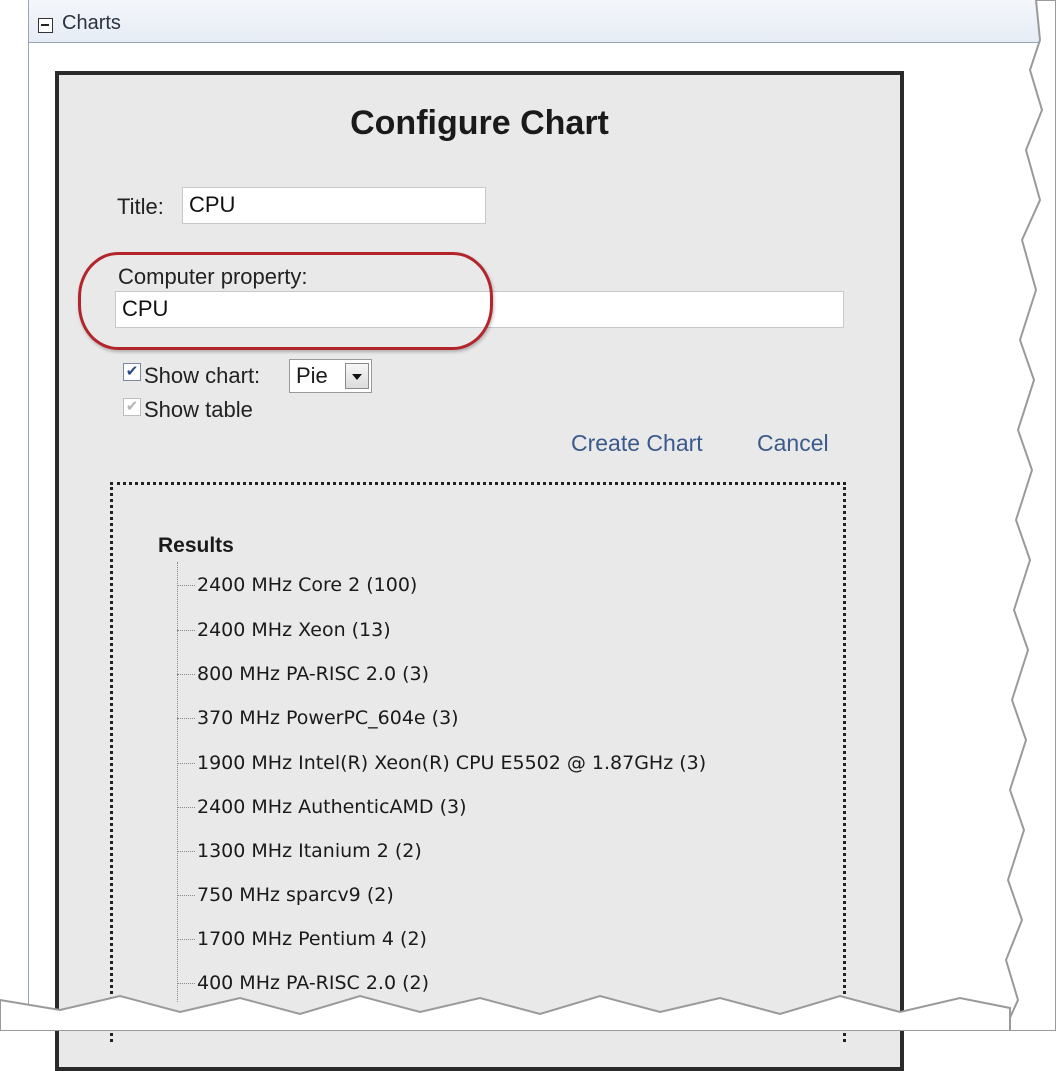  What do you see at coordinates (330, 376) in the screenshot?
I see `chart-type-select: Pie` at bounding box center [330, 376].